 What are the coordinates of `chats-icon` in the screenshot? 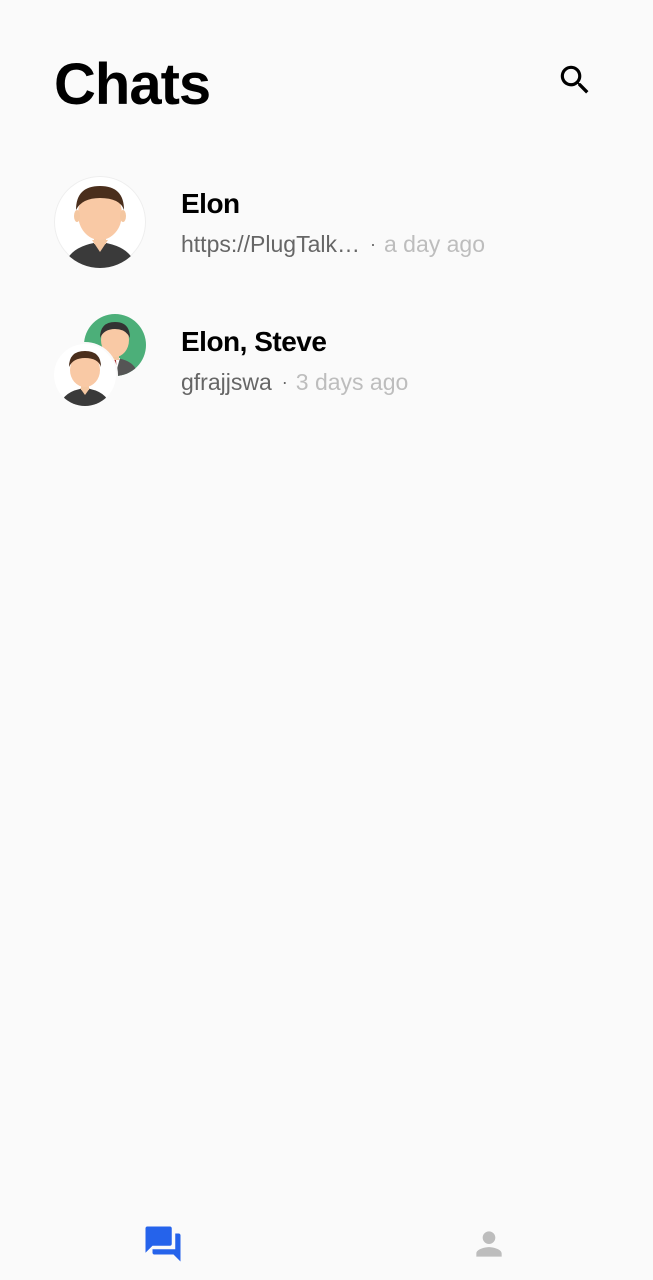 It's located at (163, 1244).